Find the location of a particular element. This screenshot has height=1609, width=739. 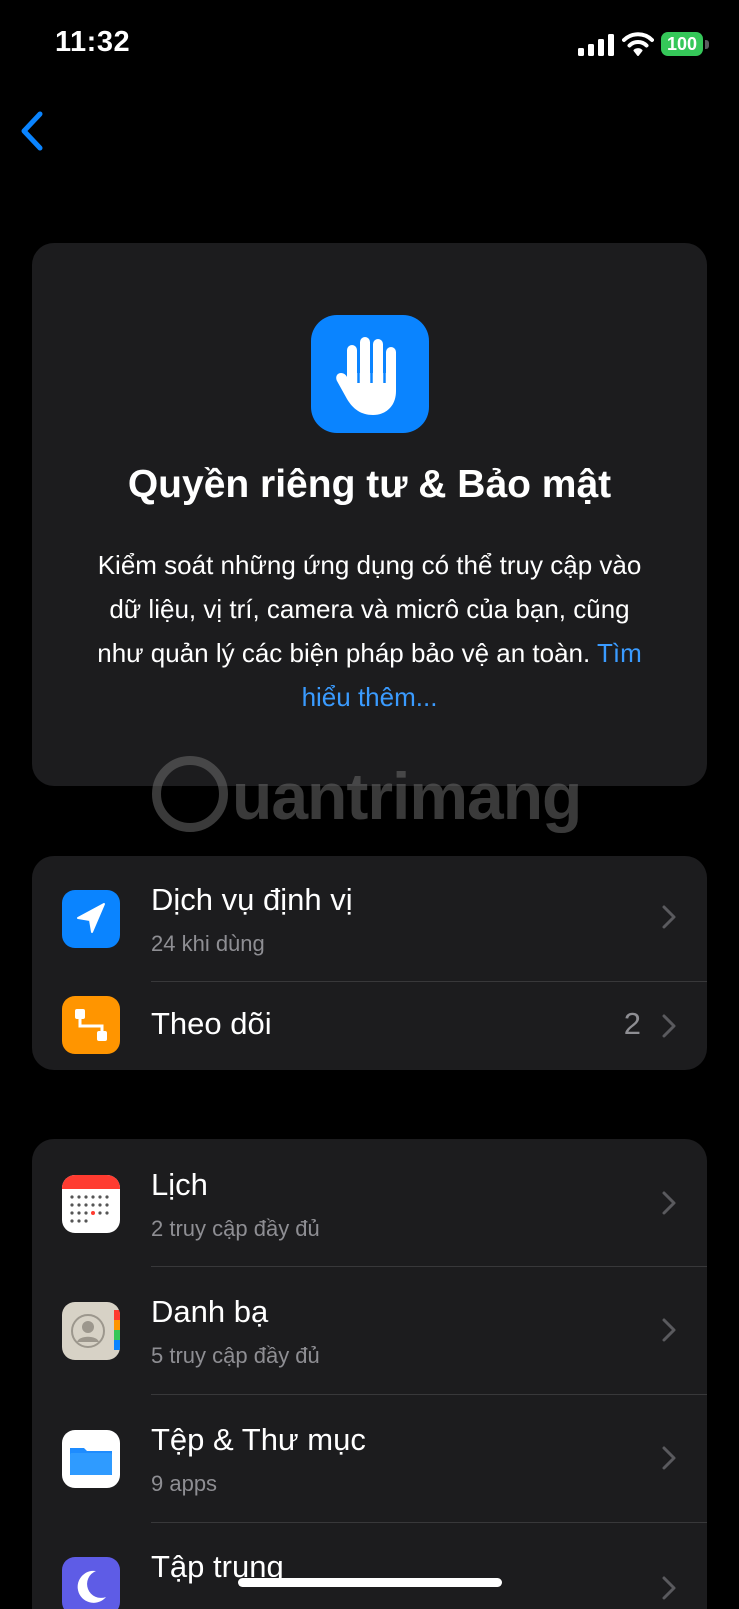

row-title: Theo dõi is located at coordinates (211, 1023).